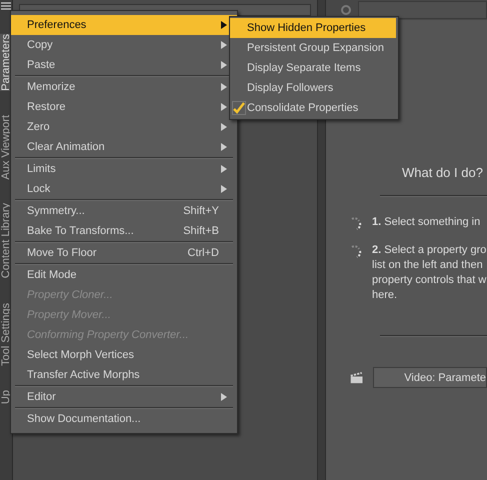 The width and height of the screenshot is (487, 480). What do you see at coordinates (313, 28) in the screenshot?
I see `menu-item: Show Hidden Properties` at bounding box center [313, 28].